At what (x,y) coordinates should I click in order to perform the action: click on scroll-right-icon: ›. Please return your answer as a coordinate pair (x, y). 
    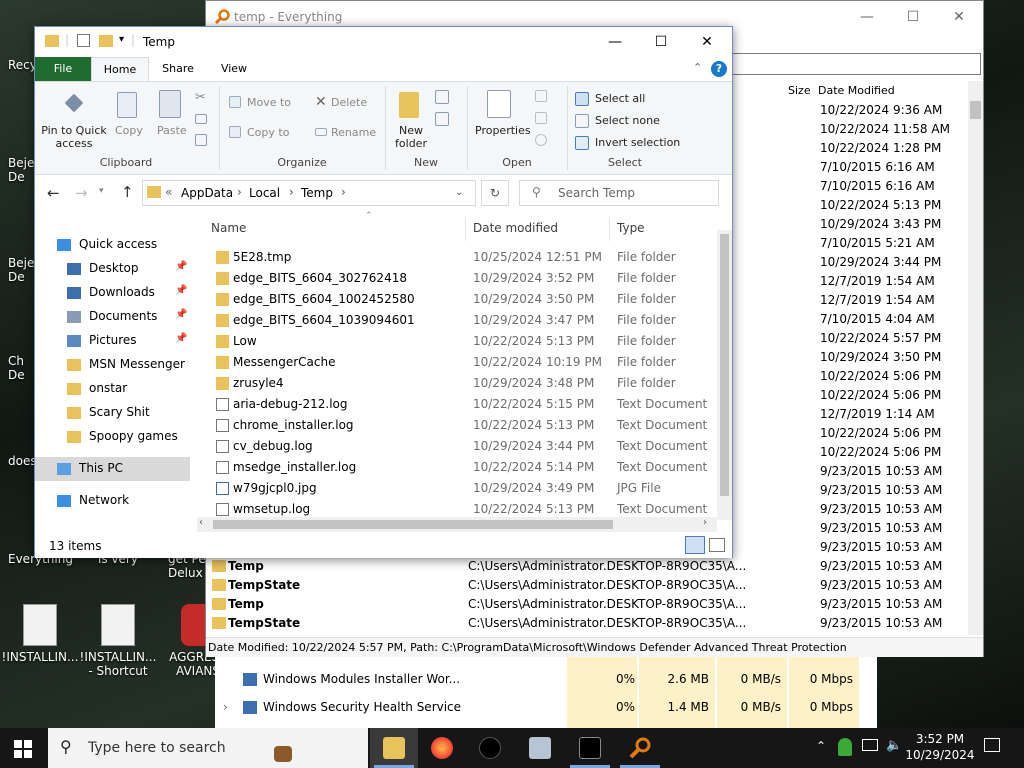
    Looking at the image, I should click on (705, 522).